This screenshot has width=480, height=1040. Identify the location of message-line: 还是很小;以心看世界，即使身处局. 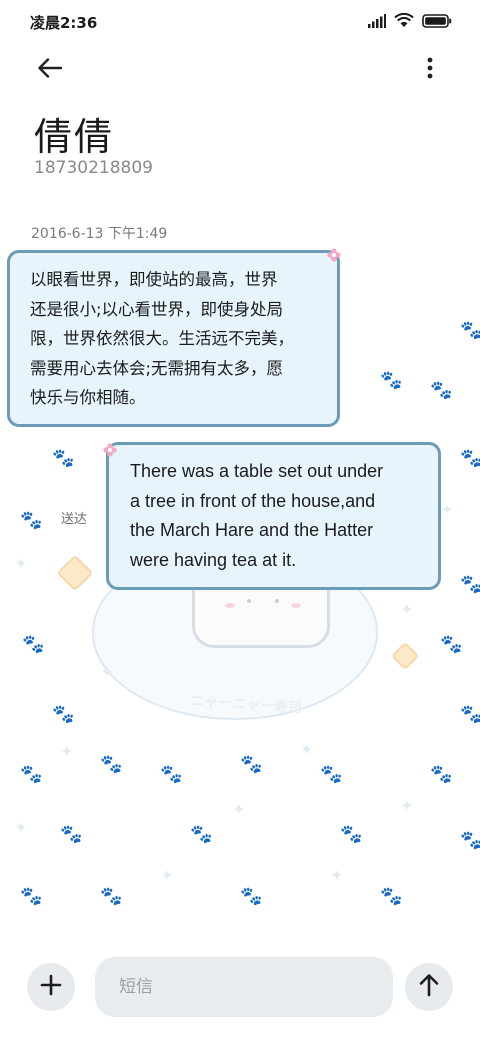
(157, 309).